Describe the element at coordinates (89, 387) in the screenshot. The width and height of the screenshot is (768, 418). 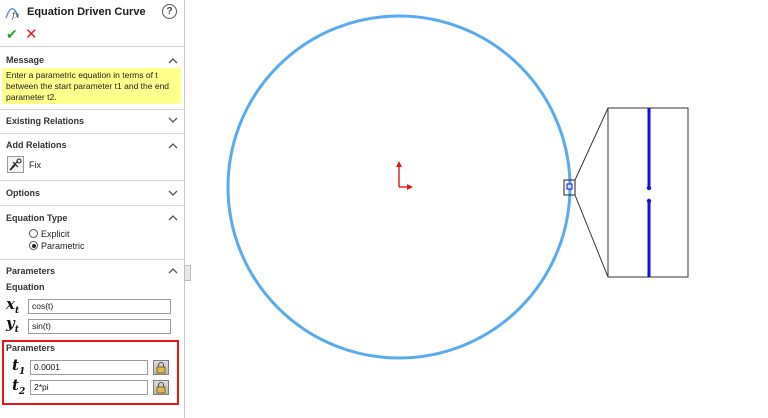
I see `t2-input: 2*pi` at that location.